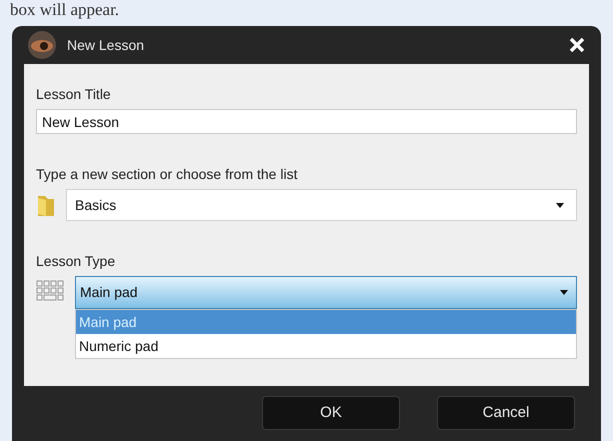 The width and height of the screenshot is (613, 441). What do you see at coordinates (326, 292) in the screenshot?
I see `lesson-type-dropdown: Main pad` at bounding box center [326, 292].